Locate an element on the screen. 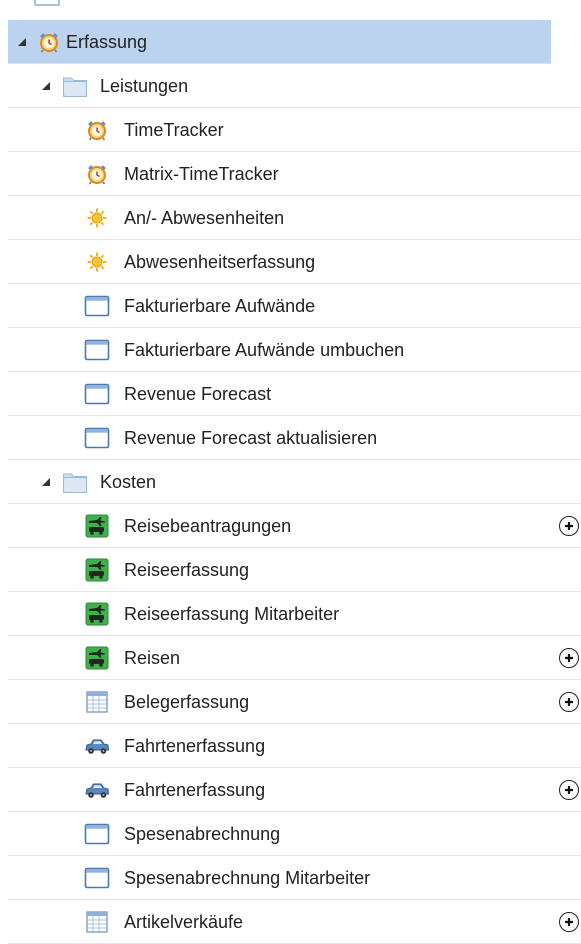  tree-item-fakturierbare-aufwande: Fakturierbare Aufwände is located at coordinates (294, 306).